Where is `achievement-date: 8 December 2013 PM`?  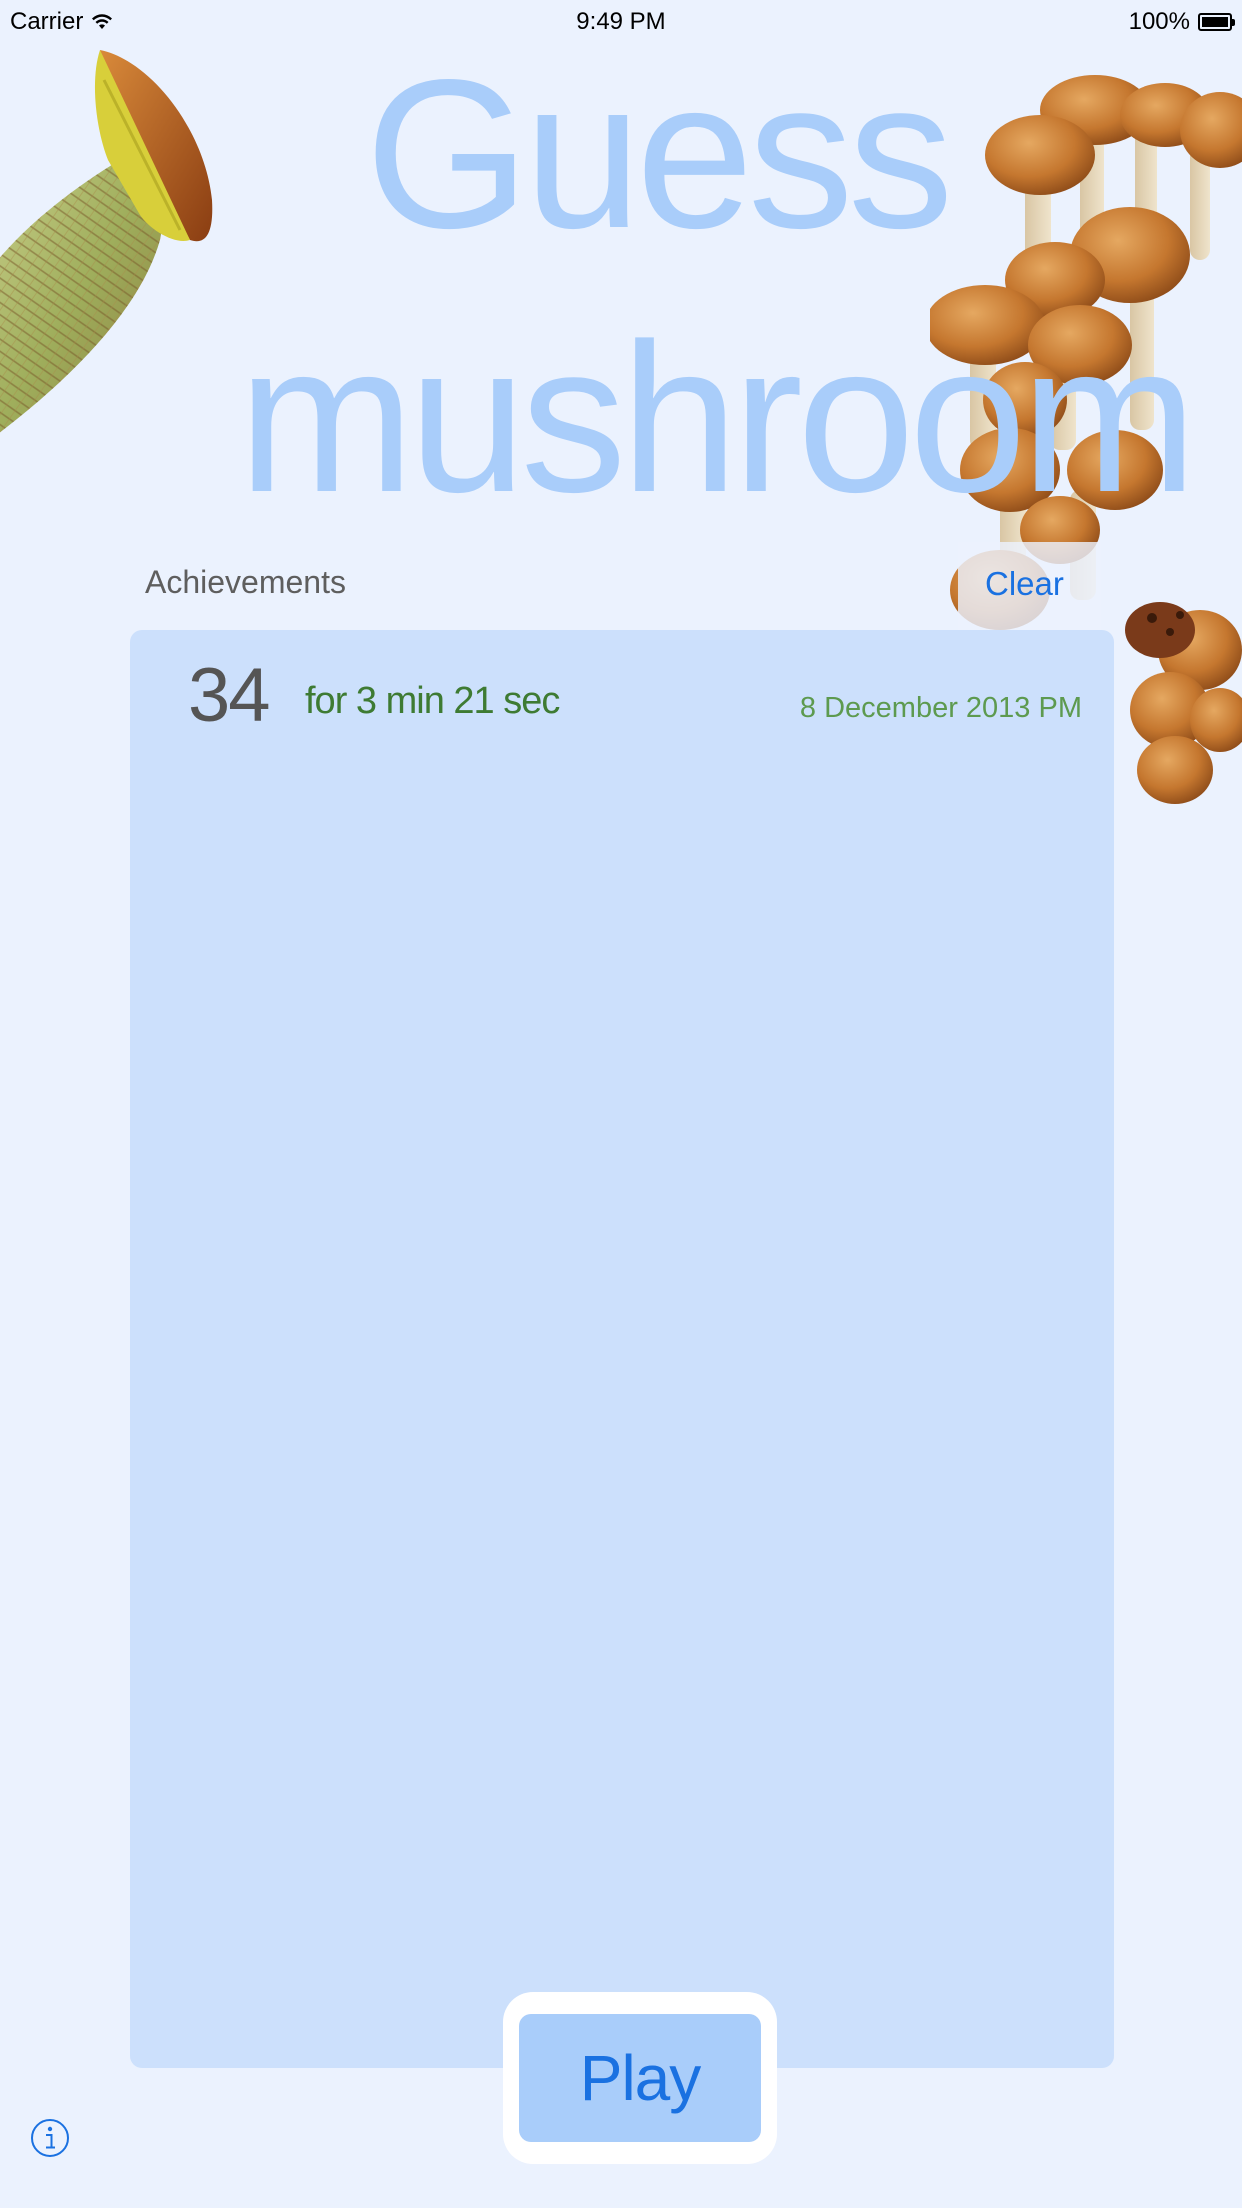 achievement-date: 8 December 2013 PM is located at coordinates (940, 708).